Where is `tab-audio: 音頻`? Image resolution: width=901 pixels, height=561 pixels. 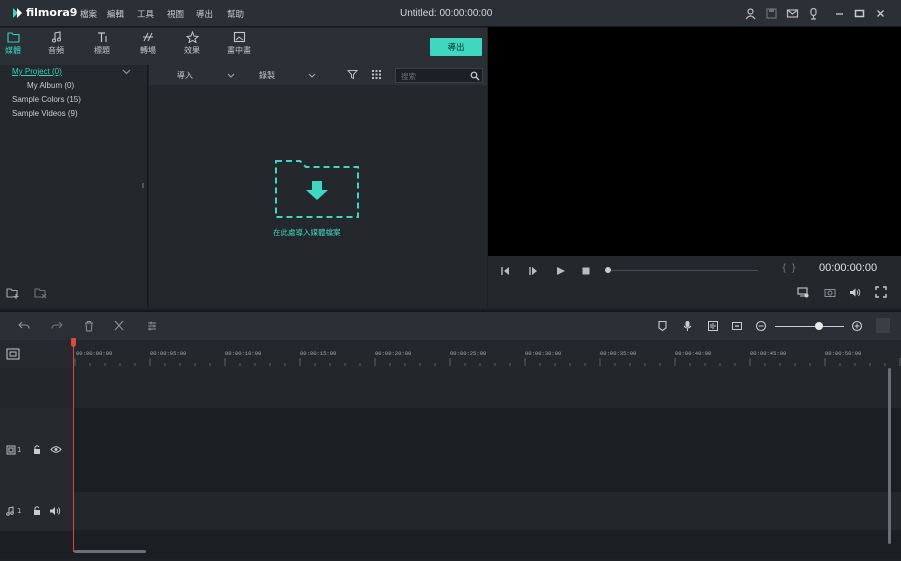 tab-audio: 音頻 is located at coordinates (56, 43).